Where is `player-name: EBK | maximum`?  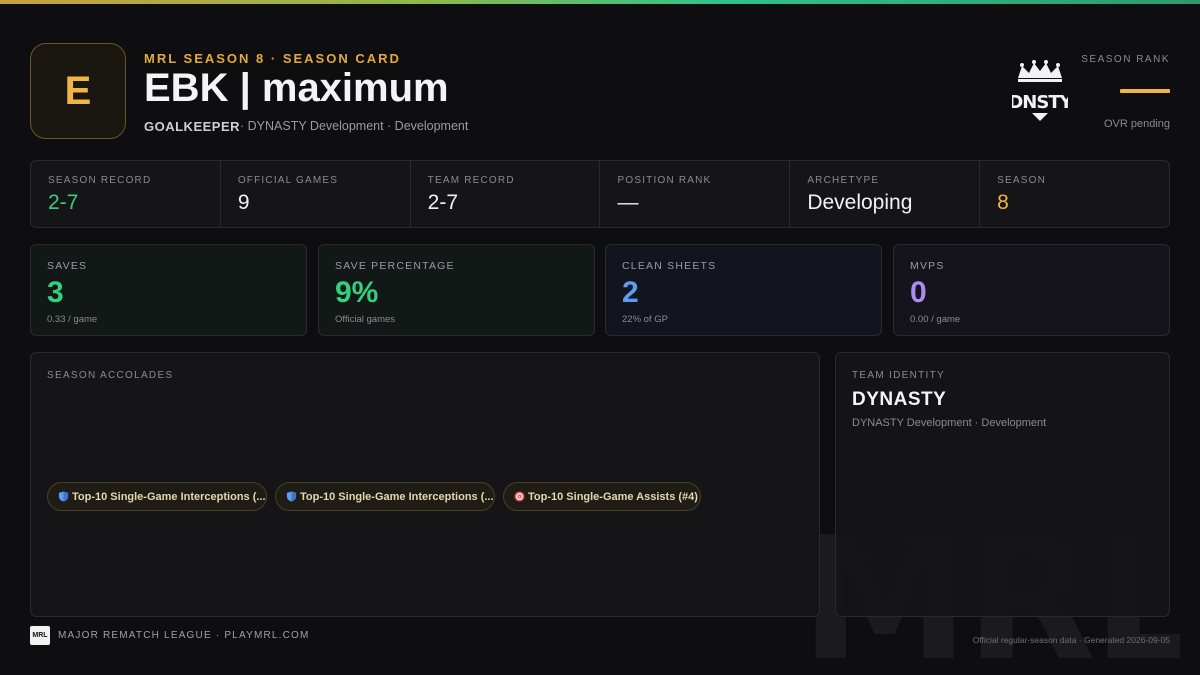
player-name: EBK | maximum is located at coordinates (296, 88).